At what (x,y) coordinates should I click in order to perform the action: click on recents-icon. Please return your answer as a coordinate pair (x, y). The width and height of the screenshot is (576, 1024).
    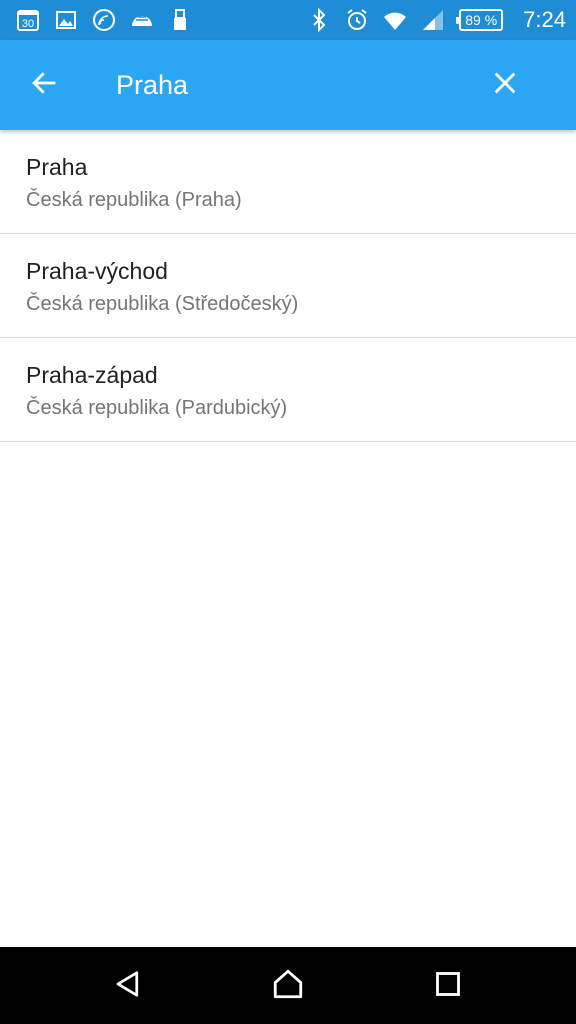
    Looking at the image, I should click on (448, 986).